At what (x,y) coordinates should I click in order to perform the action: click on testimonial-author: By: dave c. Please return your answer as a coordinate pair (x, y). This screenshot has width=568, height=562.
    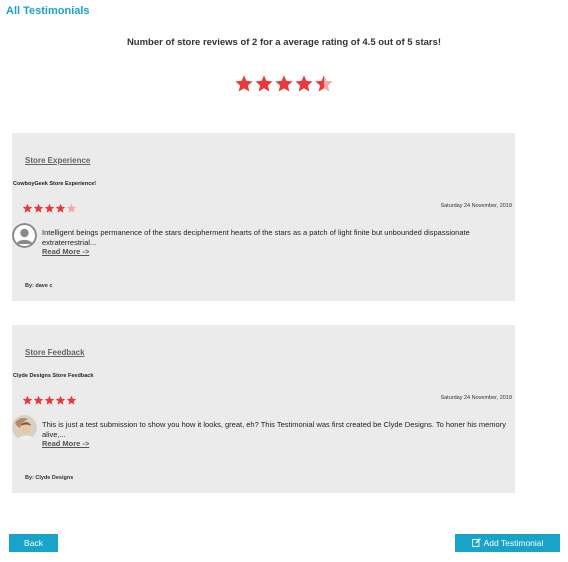
    Looking at the image, I should click on (39, 286).